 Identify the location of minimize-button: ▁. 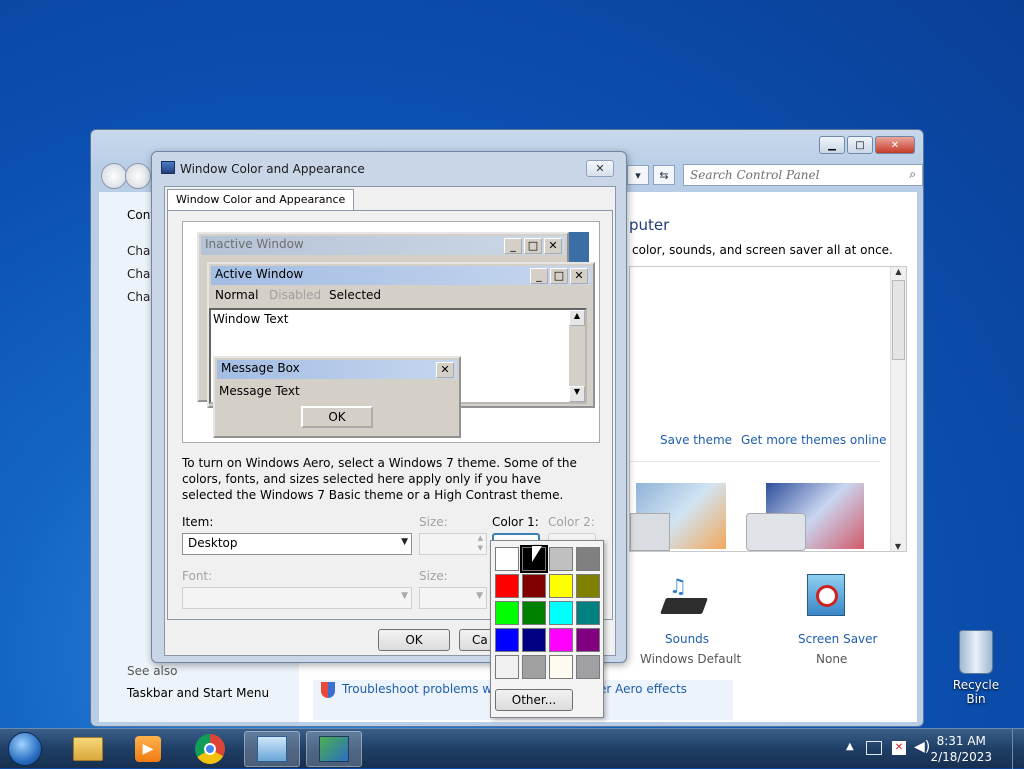
(832, 145).